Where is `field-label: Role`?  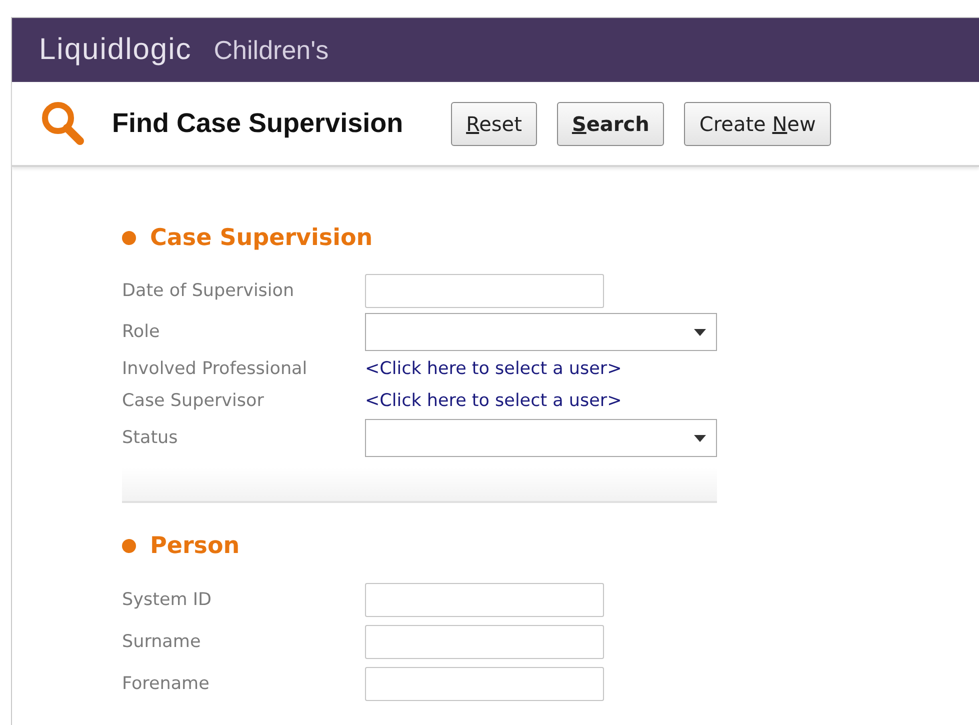 field-label: Role is located at coordinates (141, 332).